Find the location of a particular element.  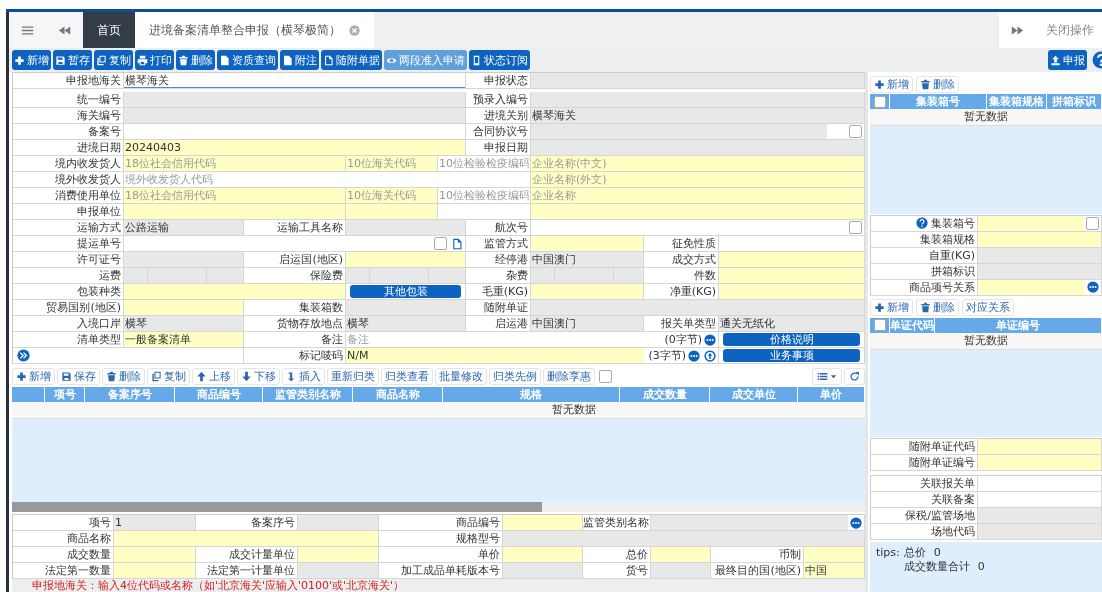

toolbar-button: 插入 is located at coordinates (303, 376).